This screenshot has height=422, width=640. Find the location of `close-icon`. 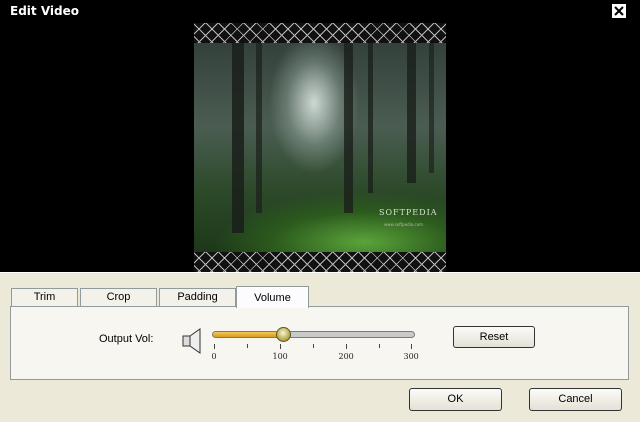

close-icon is located at coordinates (619, 11).